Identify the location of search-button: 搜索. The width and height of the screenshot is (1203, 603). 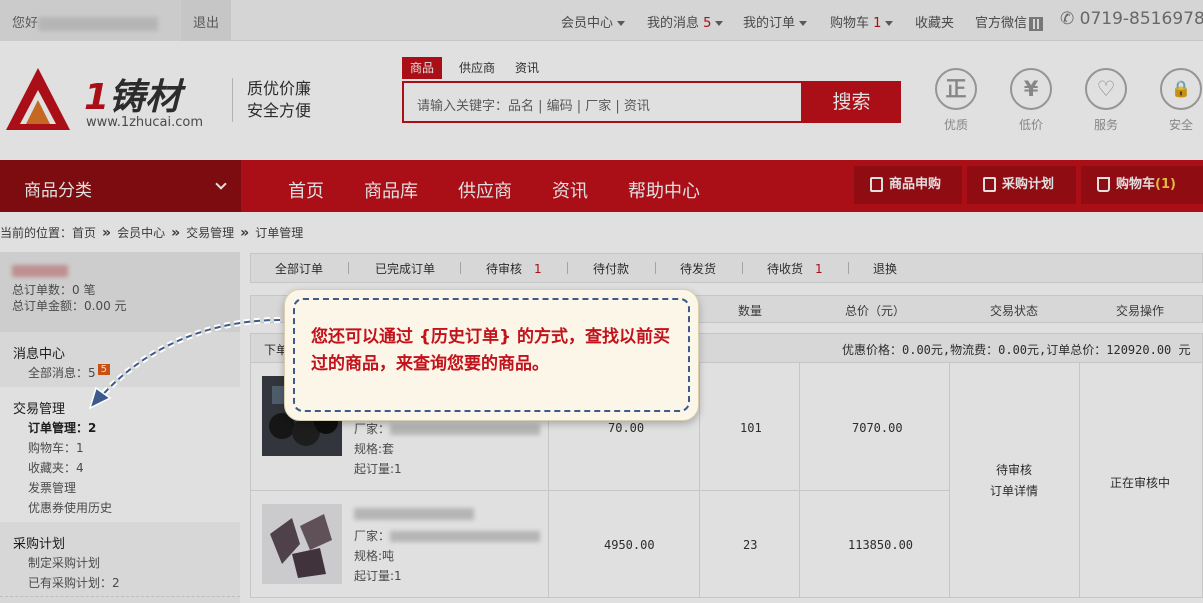
(851, 102).